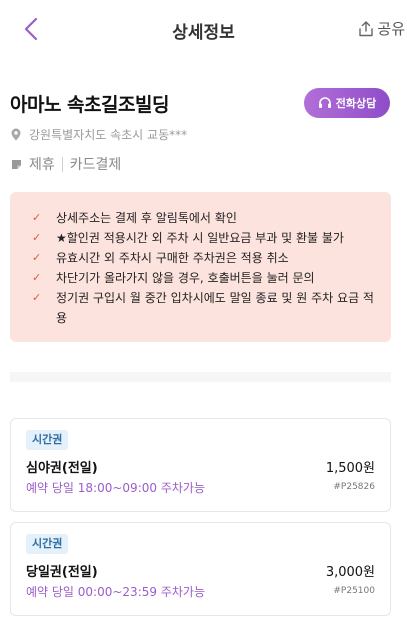 The width and height of the screenshot is (407, 622). I want to click on ticket-name: 당일권(전일), so click(62, 572).